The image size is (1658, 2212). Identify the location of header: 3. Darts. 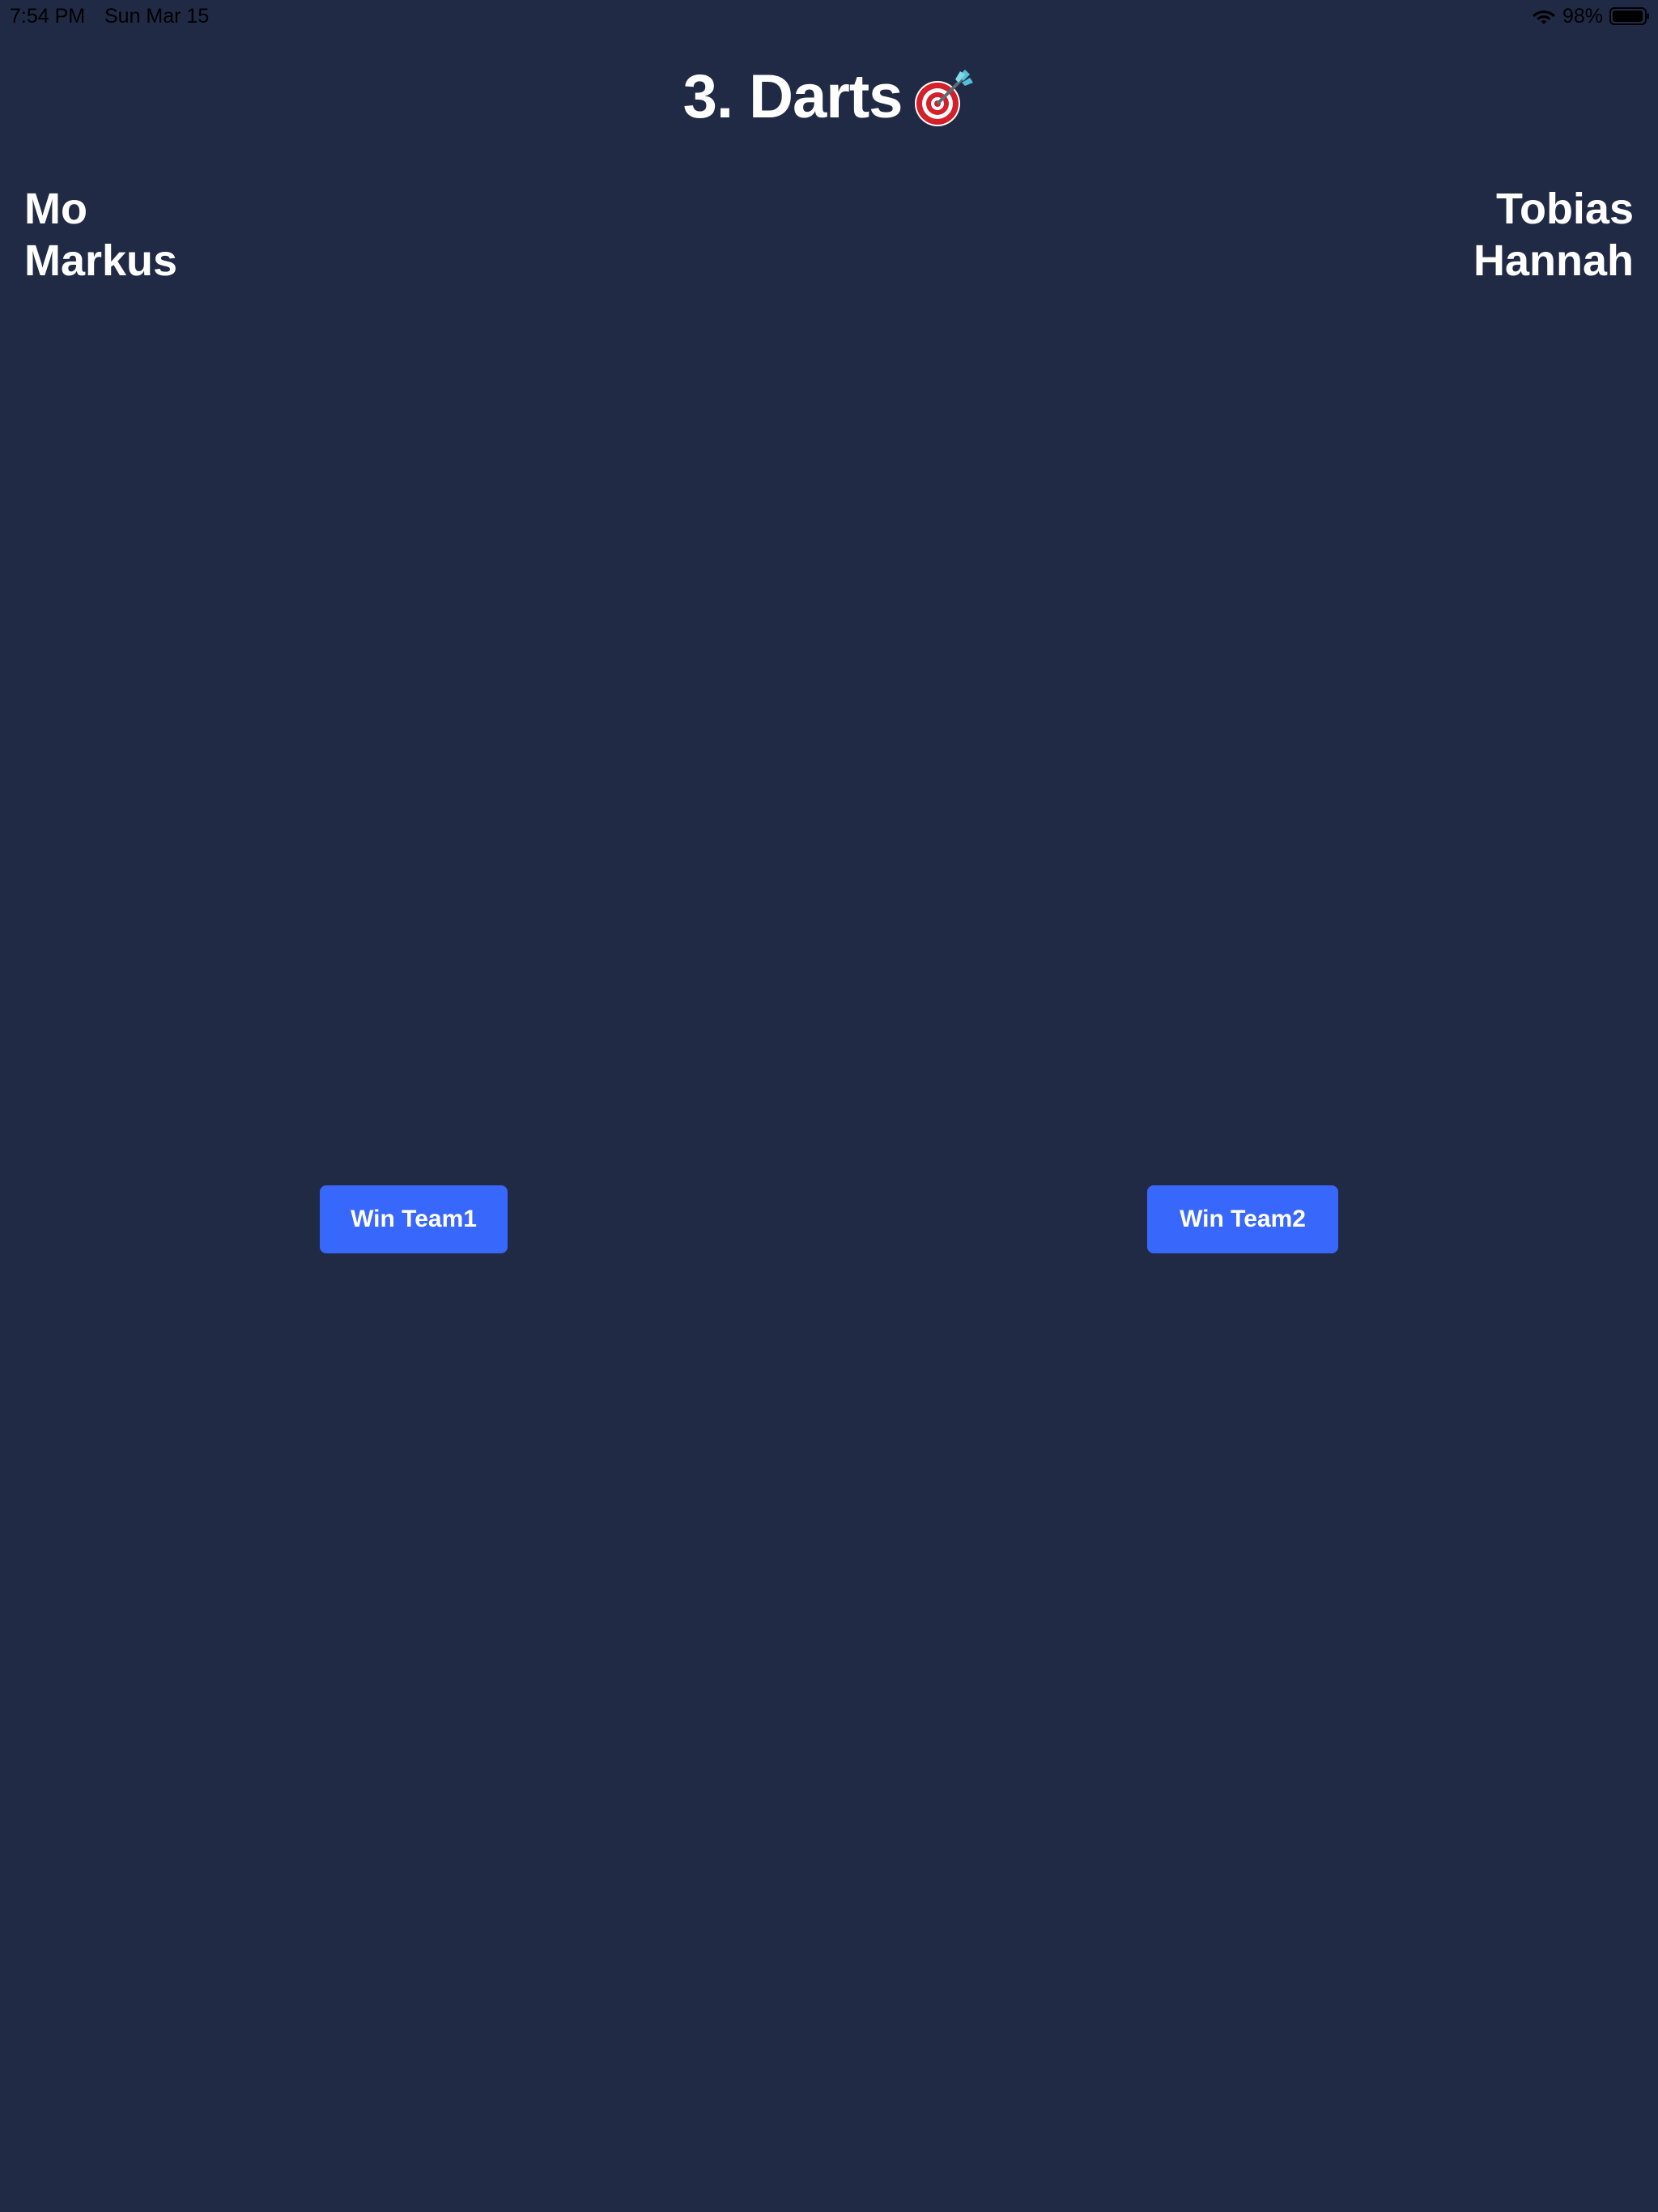
(829, 97).